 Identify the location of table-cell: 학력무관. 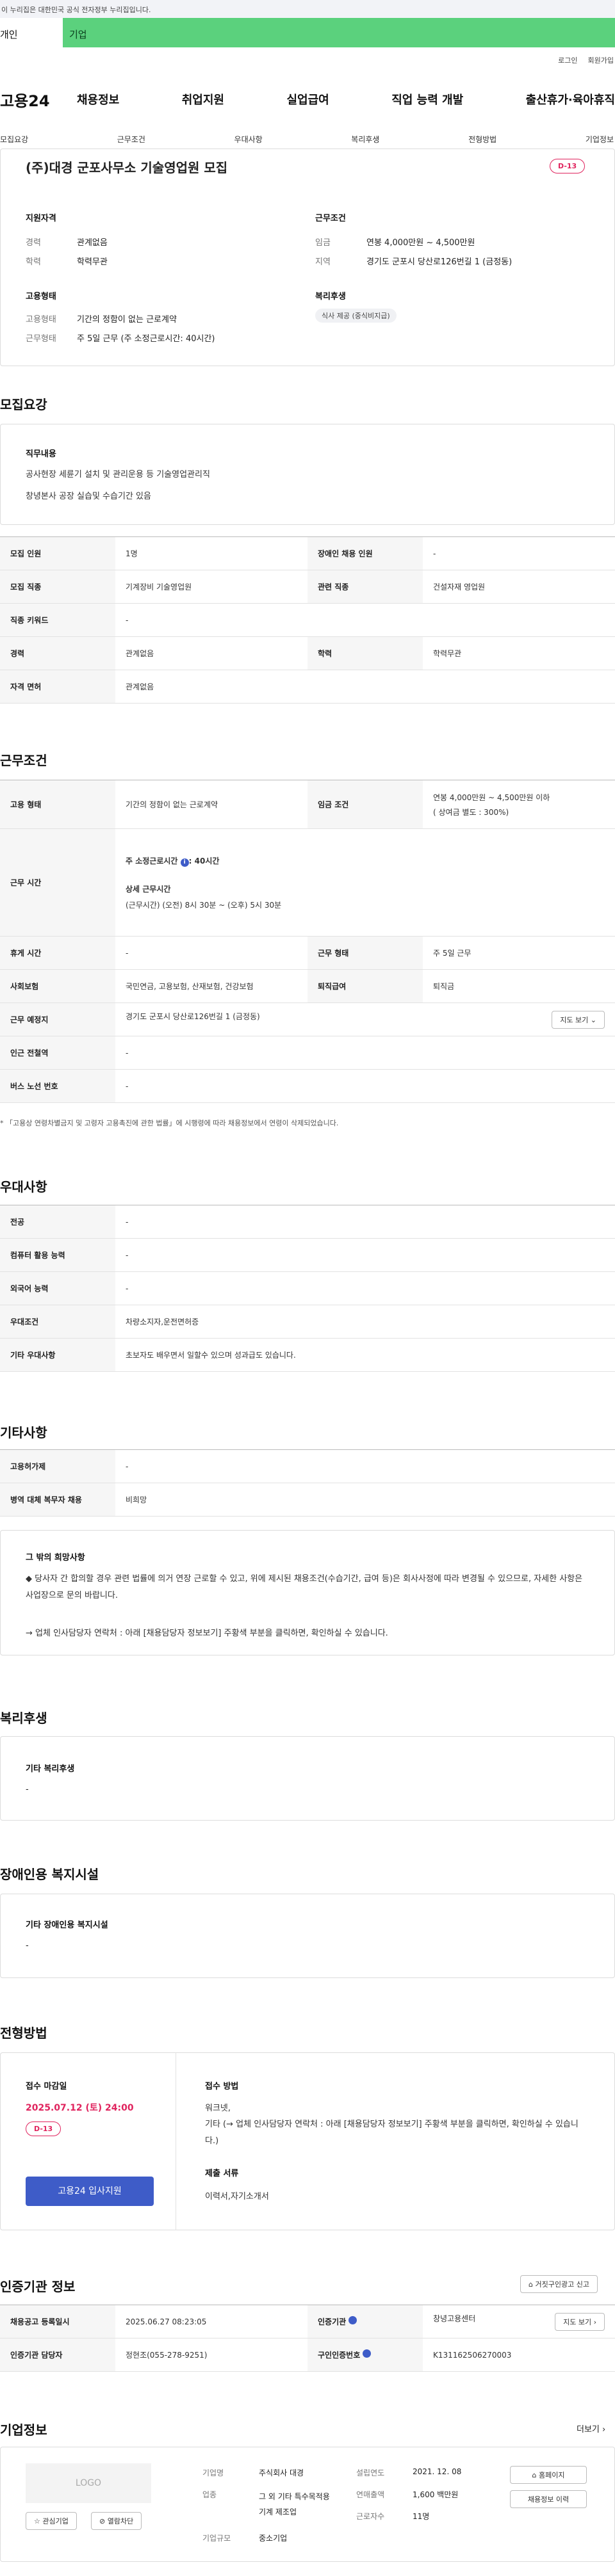
(519, 653).